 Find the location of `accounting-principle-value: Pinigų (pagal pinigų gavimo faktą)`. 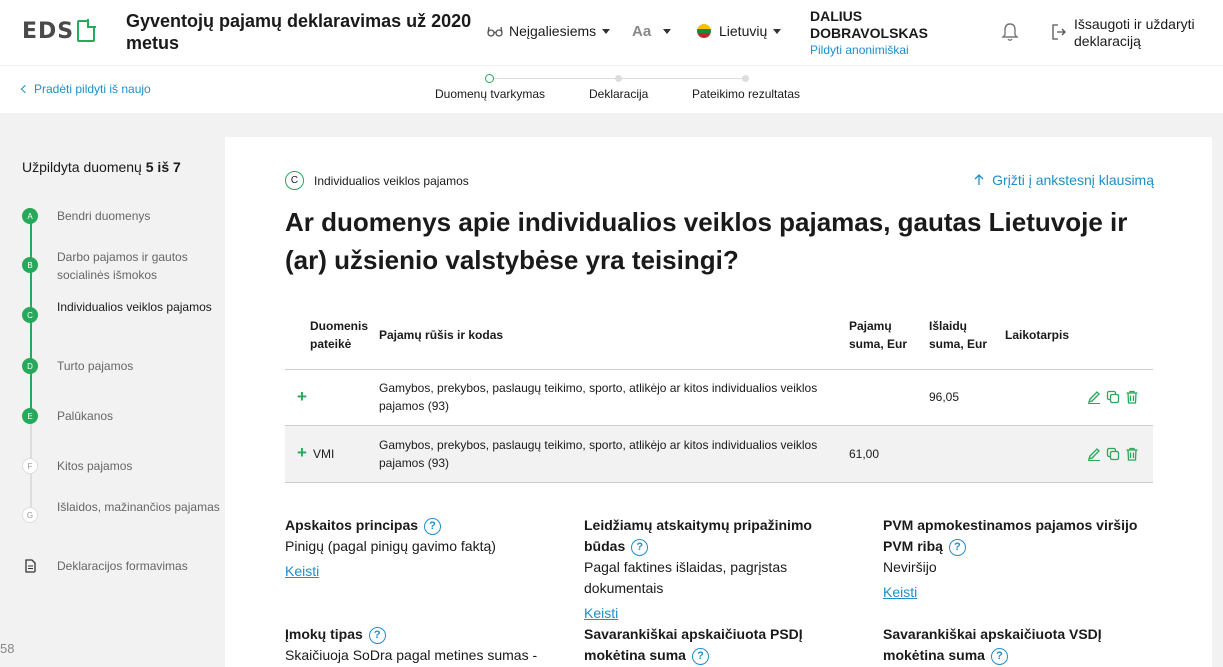

accounting-principle-value: Pinigų (pagal pinigų gavimo faktą) is located at coordinates (390, 546).